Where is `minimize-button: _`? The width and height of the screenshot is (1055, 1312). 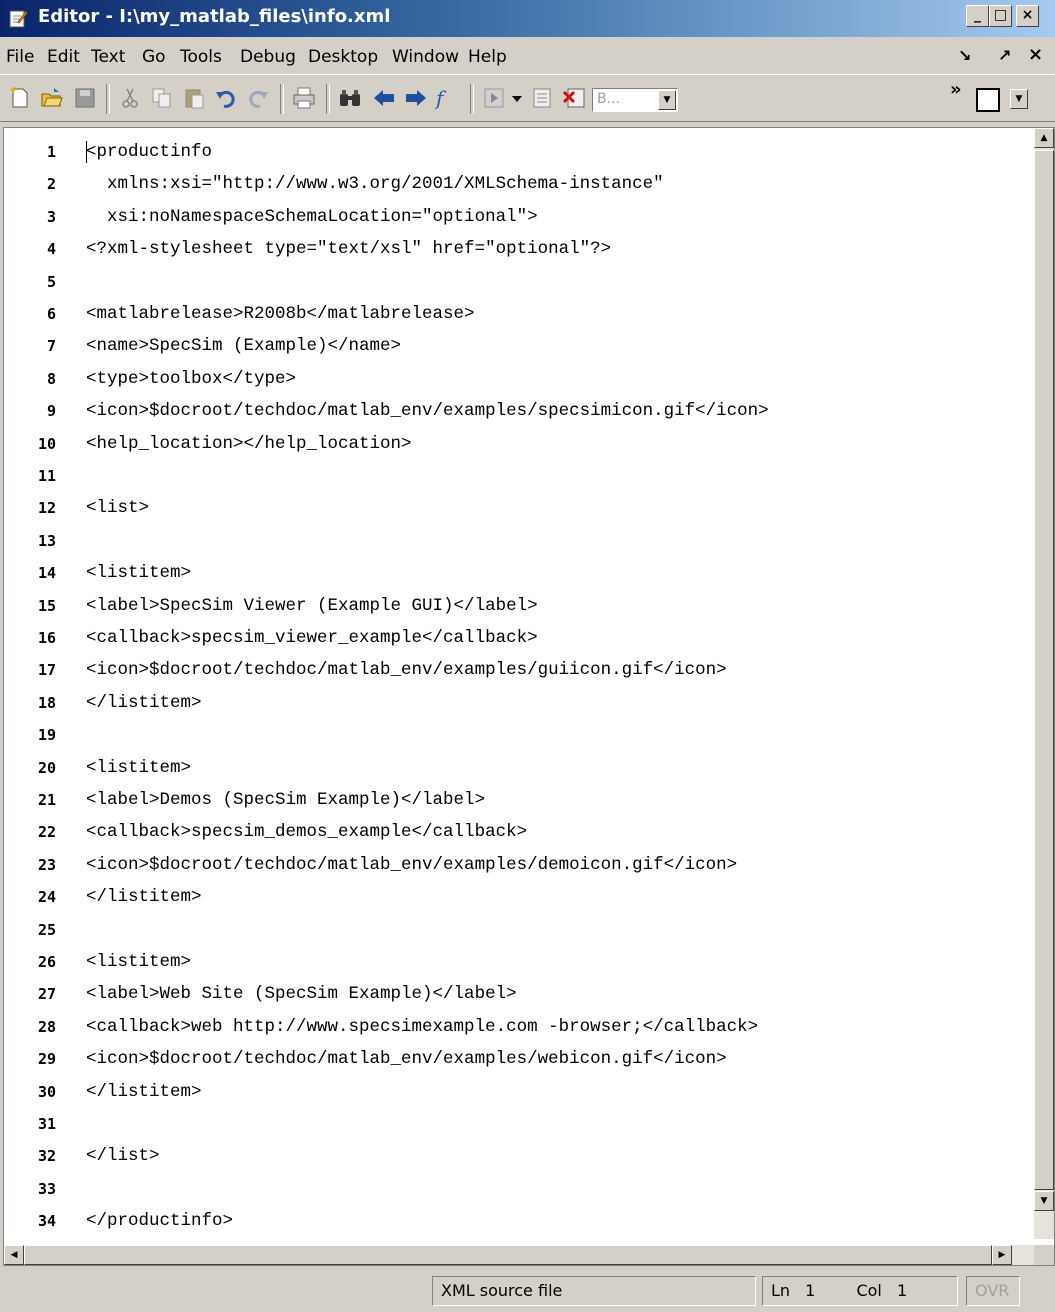 minimize-button: _ is located at coordinates (977, 16).